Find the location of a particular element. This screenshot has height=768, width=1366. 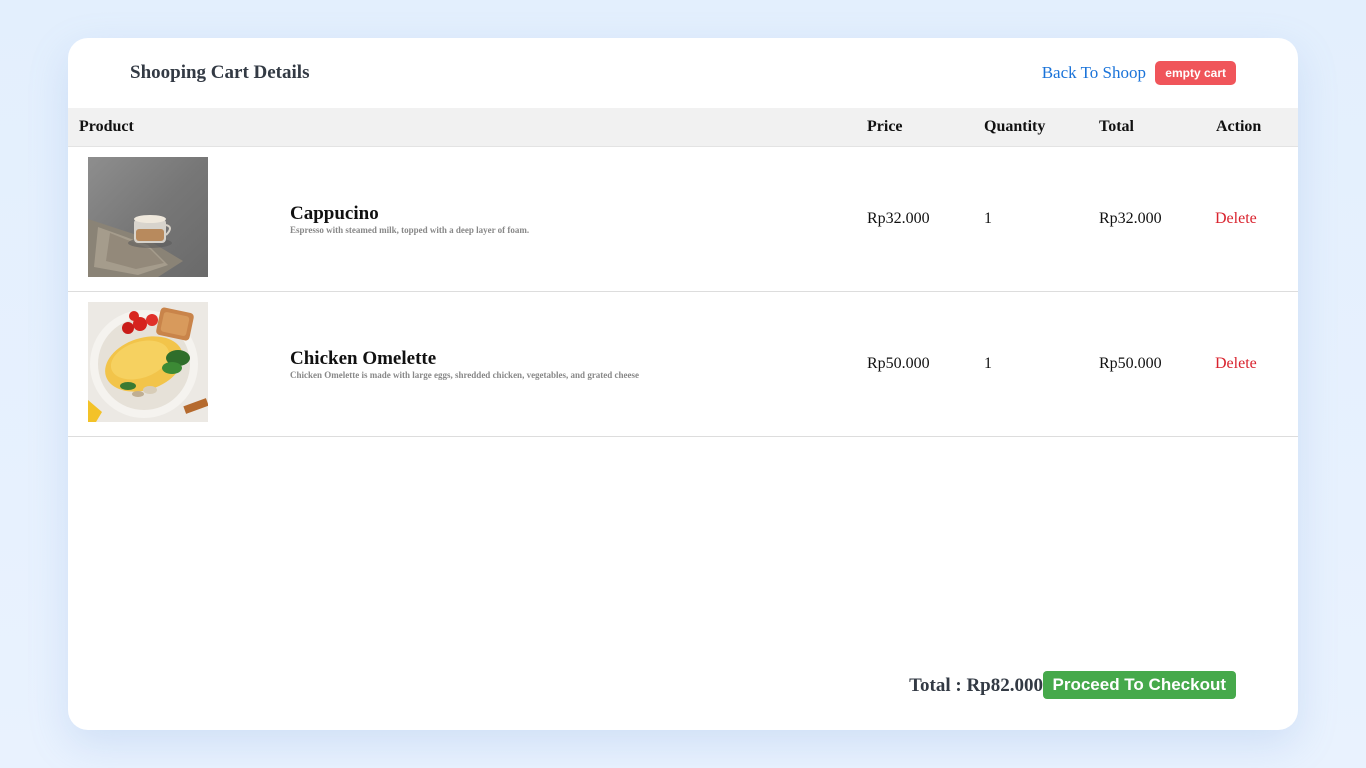

proceed-to-checkout-button: Proceed To Checkout is located at coordinates (1139, 685).